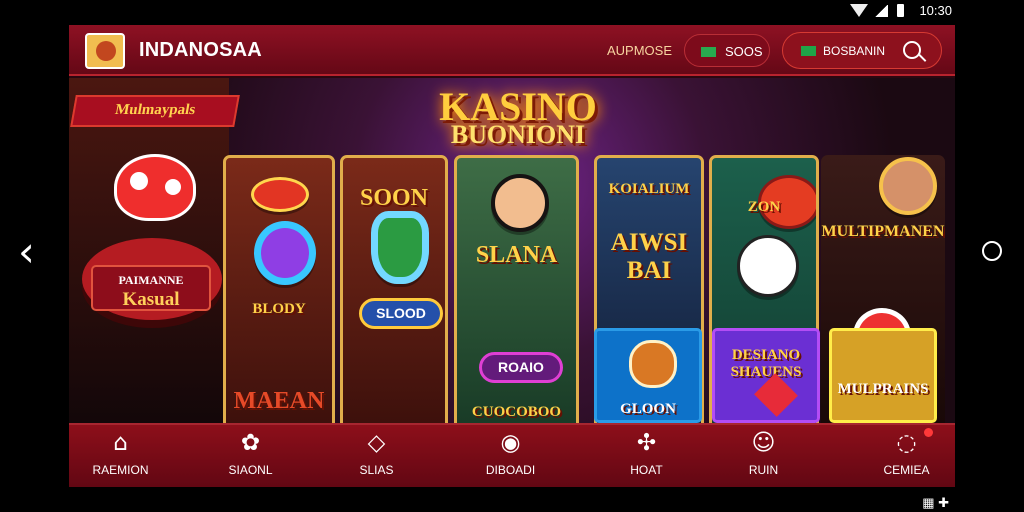 The image size is (1024, 512). What do you see at coordinates (516, 289) in the screenshot?
I see `slot-reel-slana: SLANA ROAIO CUOCOBOO` at bounding box center [516, 289].